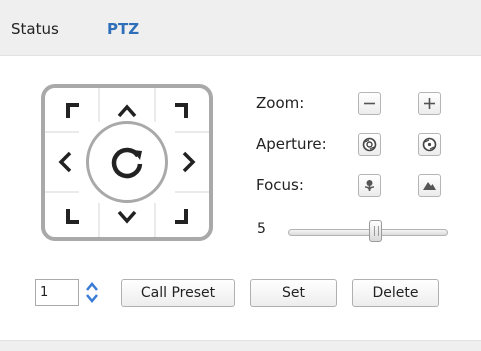 The height and width of the screenshot is (351, 481). What do you see at coordinates (280, 185) in the screenshot?
I see `focus-label: Focus:` at bounding box center [280, 185].